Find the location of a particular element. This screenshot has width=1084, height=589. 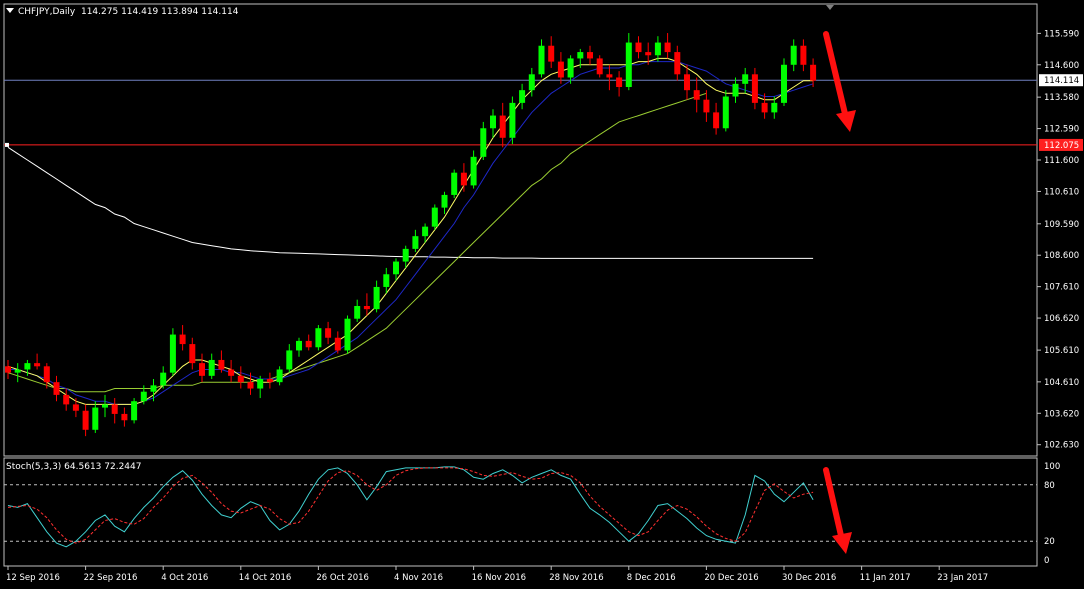

stoch-main-line is located at coordinates (410, 507).